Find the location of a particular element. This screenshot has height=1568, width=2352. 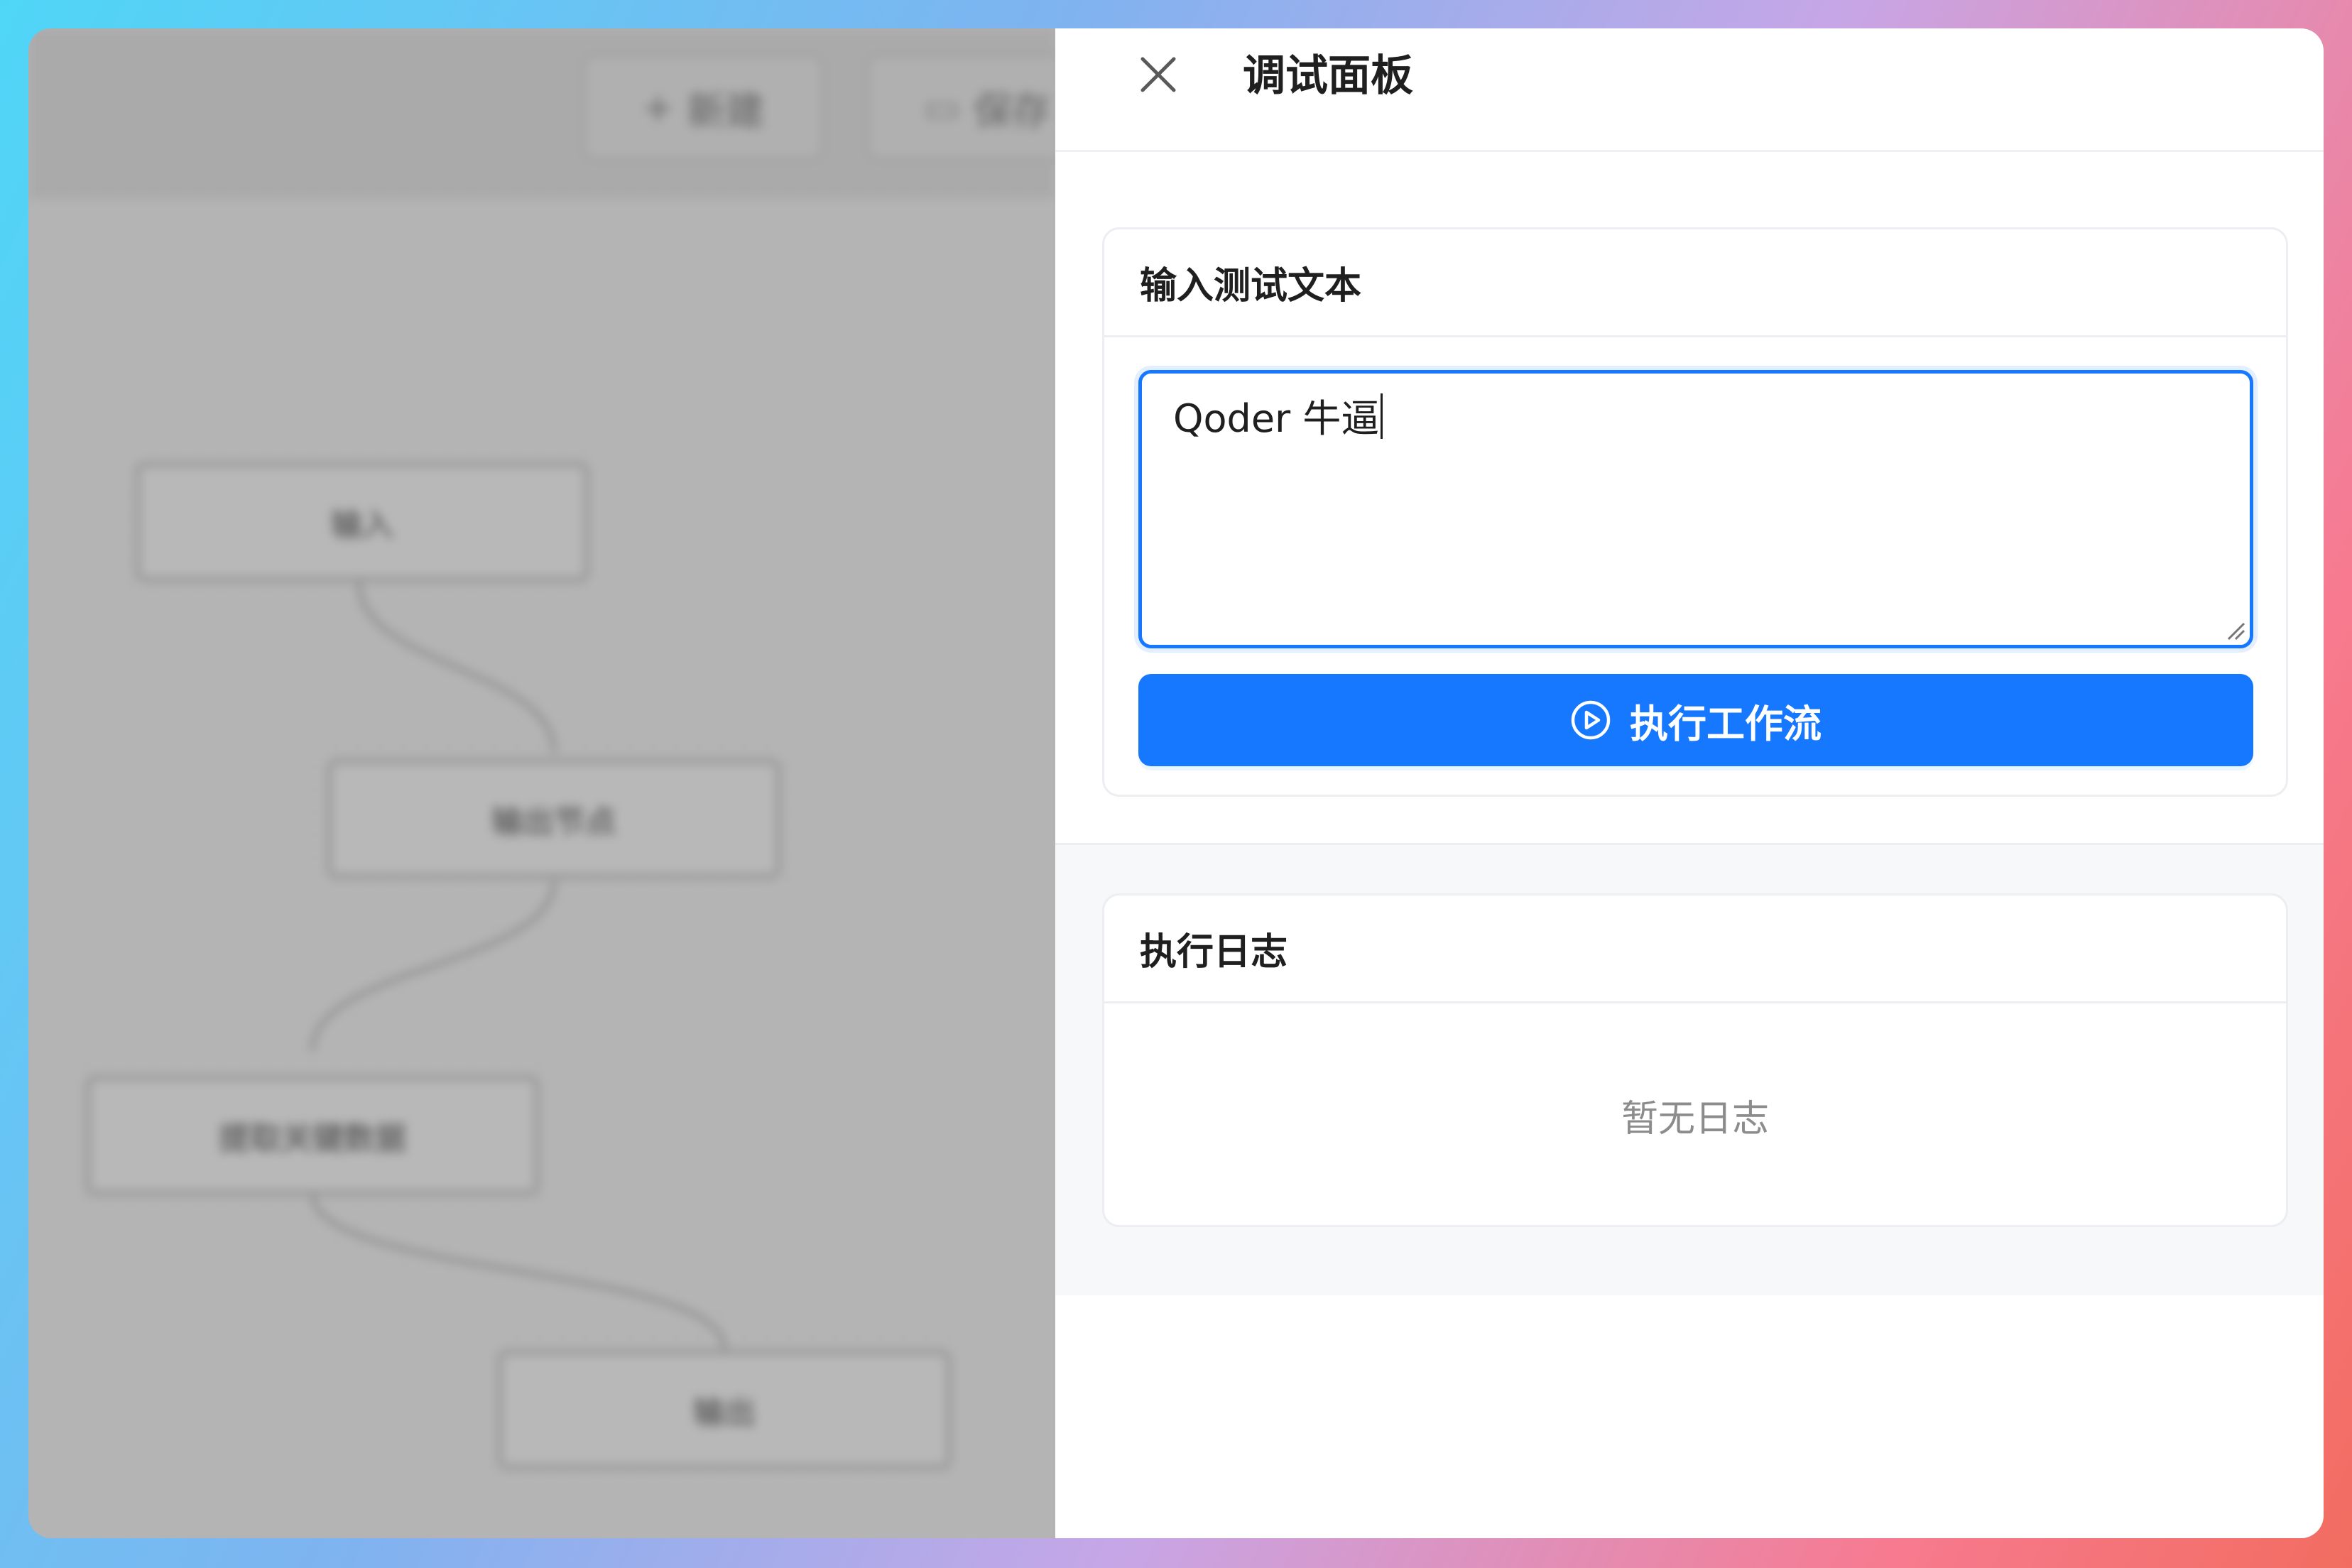

resize-handle-icon is located at coordinates (2235, 631).